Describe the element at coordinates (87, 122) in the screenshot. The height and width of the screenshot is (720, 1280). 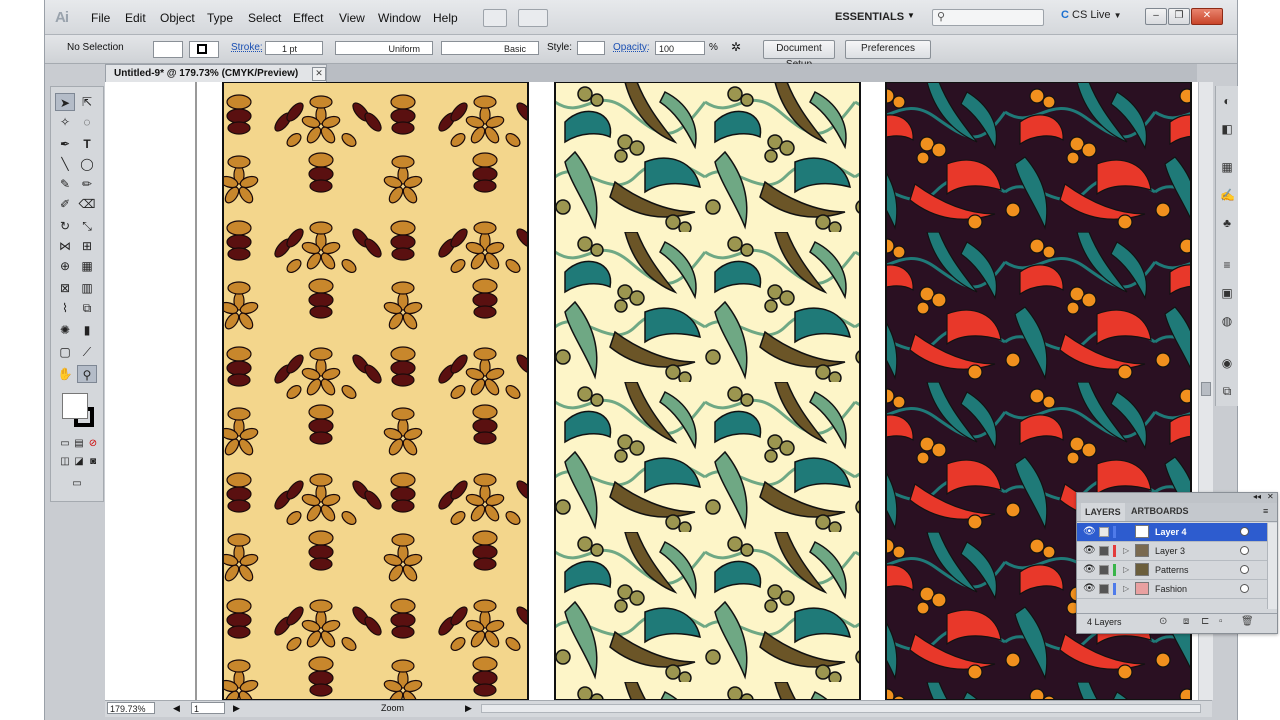
I see `lasso-tool-icon: ◌` at that location.